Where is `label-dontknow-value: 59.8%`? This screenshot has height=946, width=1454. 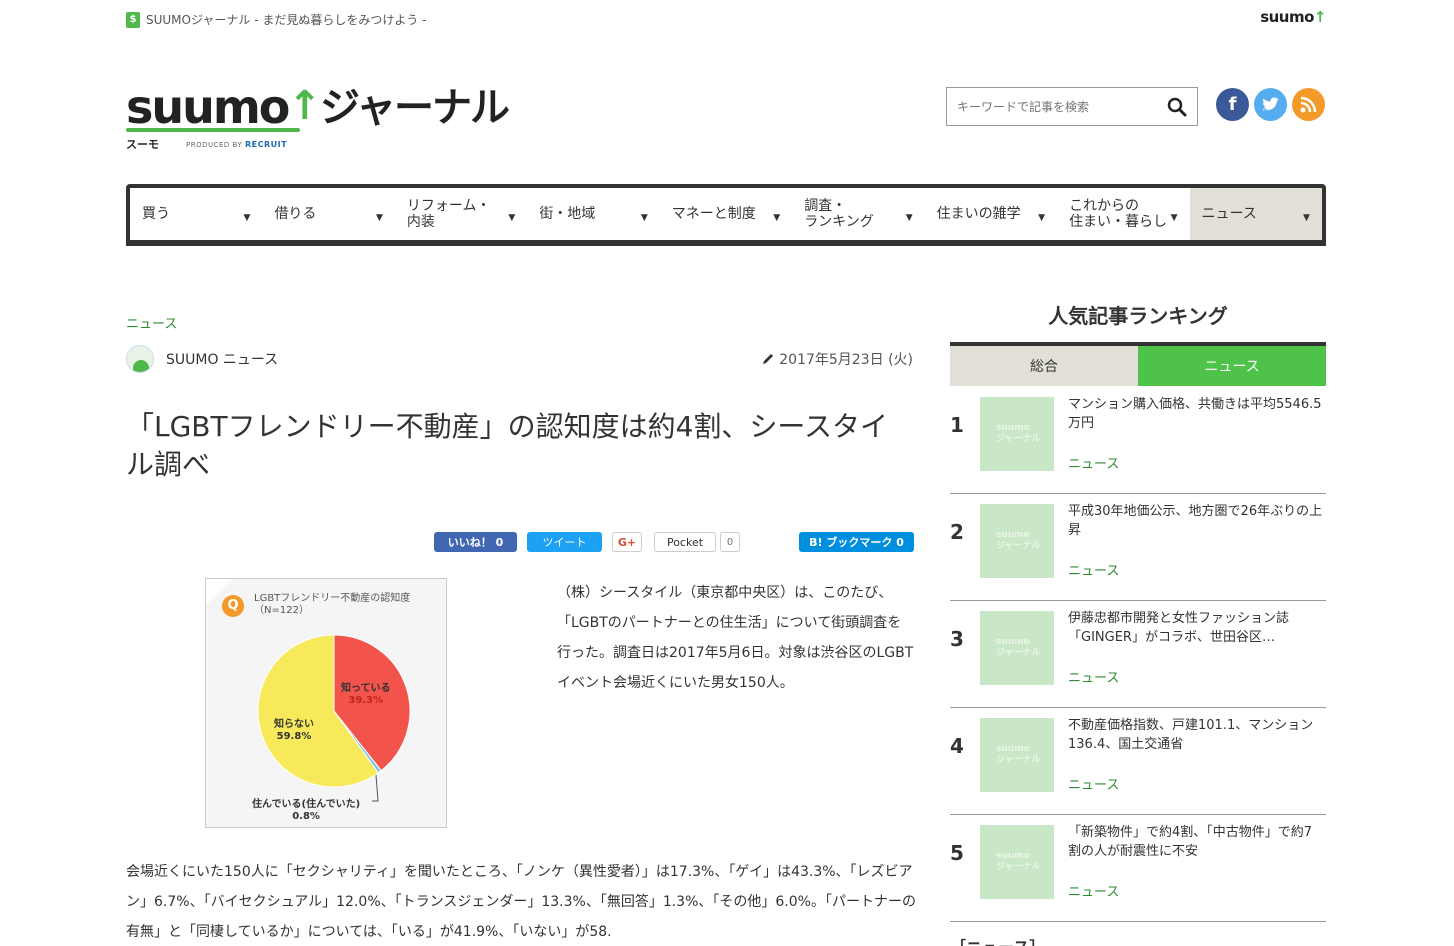
label-dontknow-value: 59.8% is located at coordinates (294, 736).